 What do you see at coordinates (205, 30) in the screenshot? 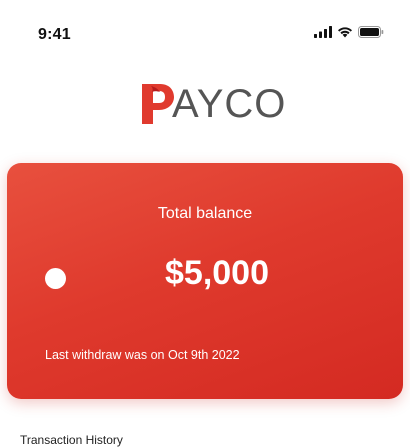
I see `status-bar: 9:41` at bounding box center [205, 30].